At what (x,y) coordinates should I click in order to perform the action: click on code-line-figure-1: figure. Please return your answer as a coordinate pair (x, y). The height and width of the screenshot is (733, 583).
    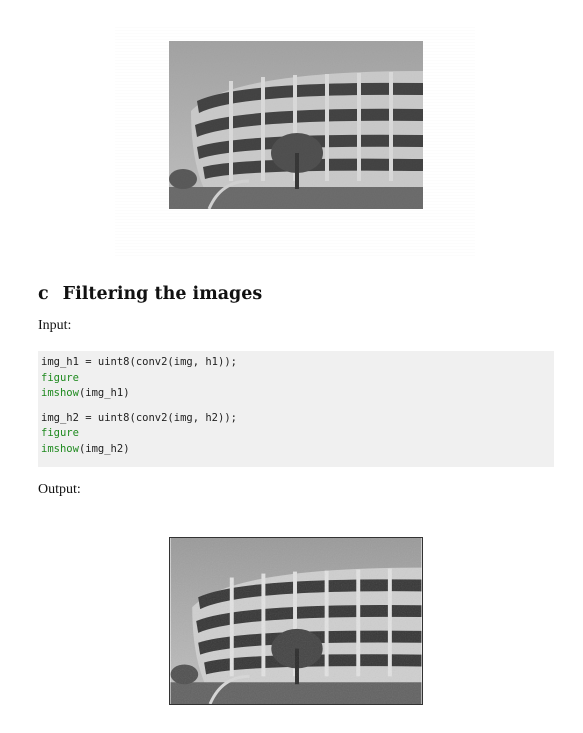
    Looking at the image, I should click on (60, 377).